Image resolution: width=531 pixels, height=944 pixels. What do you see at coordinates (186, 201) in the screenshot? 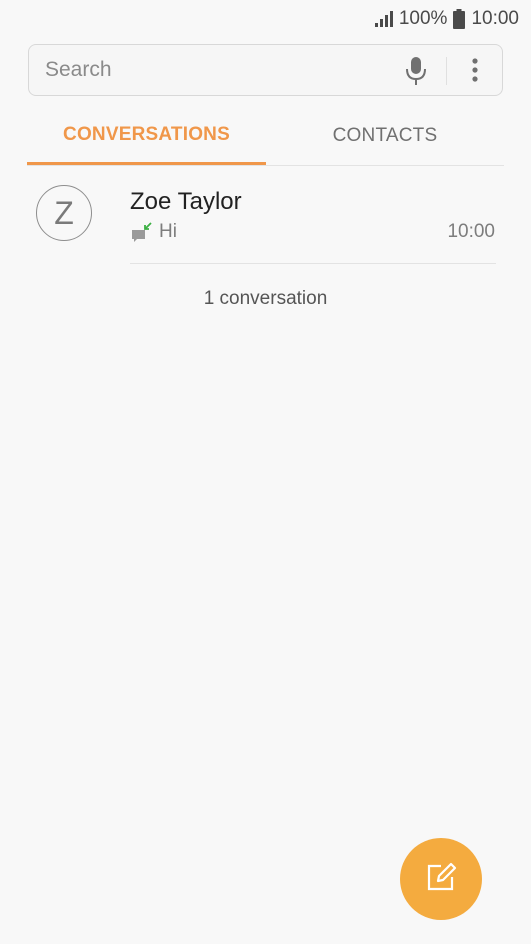
I see `contact-name: Zoe Taylor` at bounding box center [186, 201].